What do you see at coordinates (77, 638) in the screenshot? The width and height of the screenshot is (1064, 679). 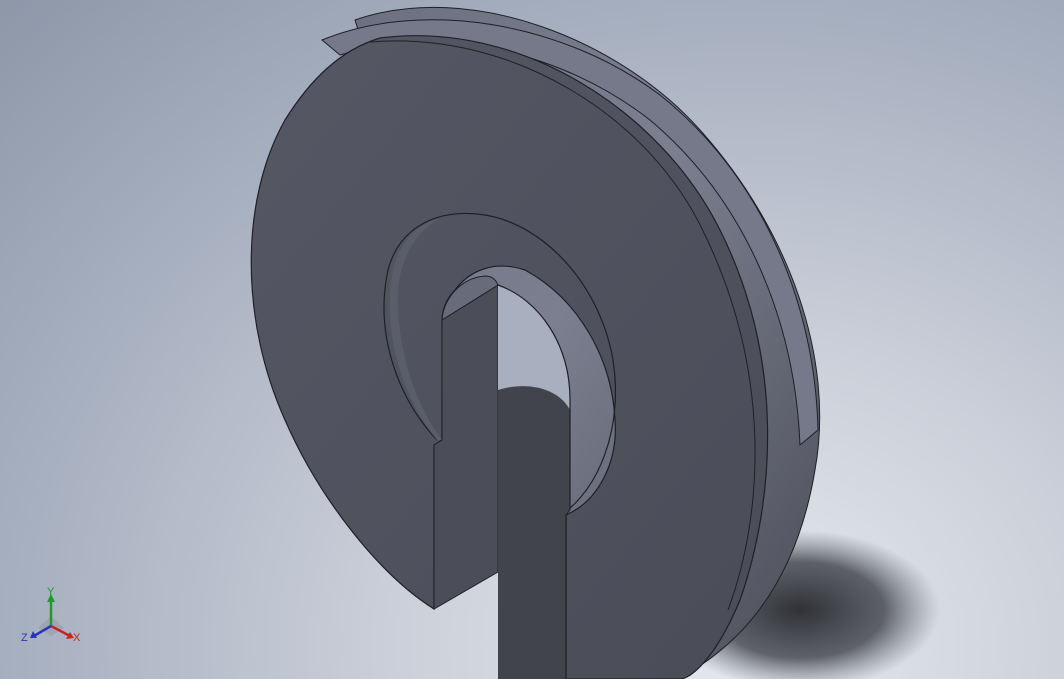 I see `triad-x-label: X` at bounding box center [77, 638].